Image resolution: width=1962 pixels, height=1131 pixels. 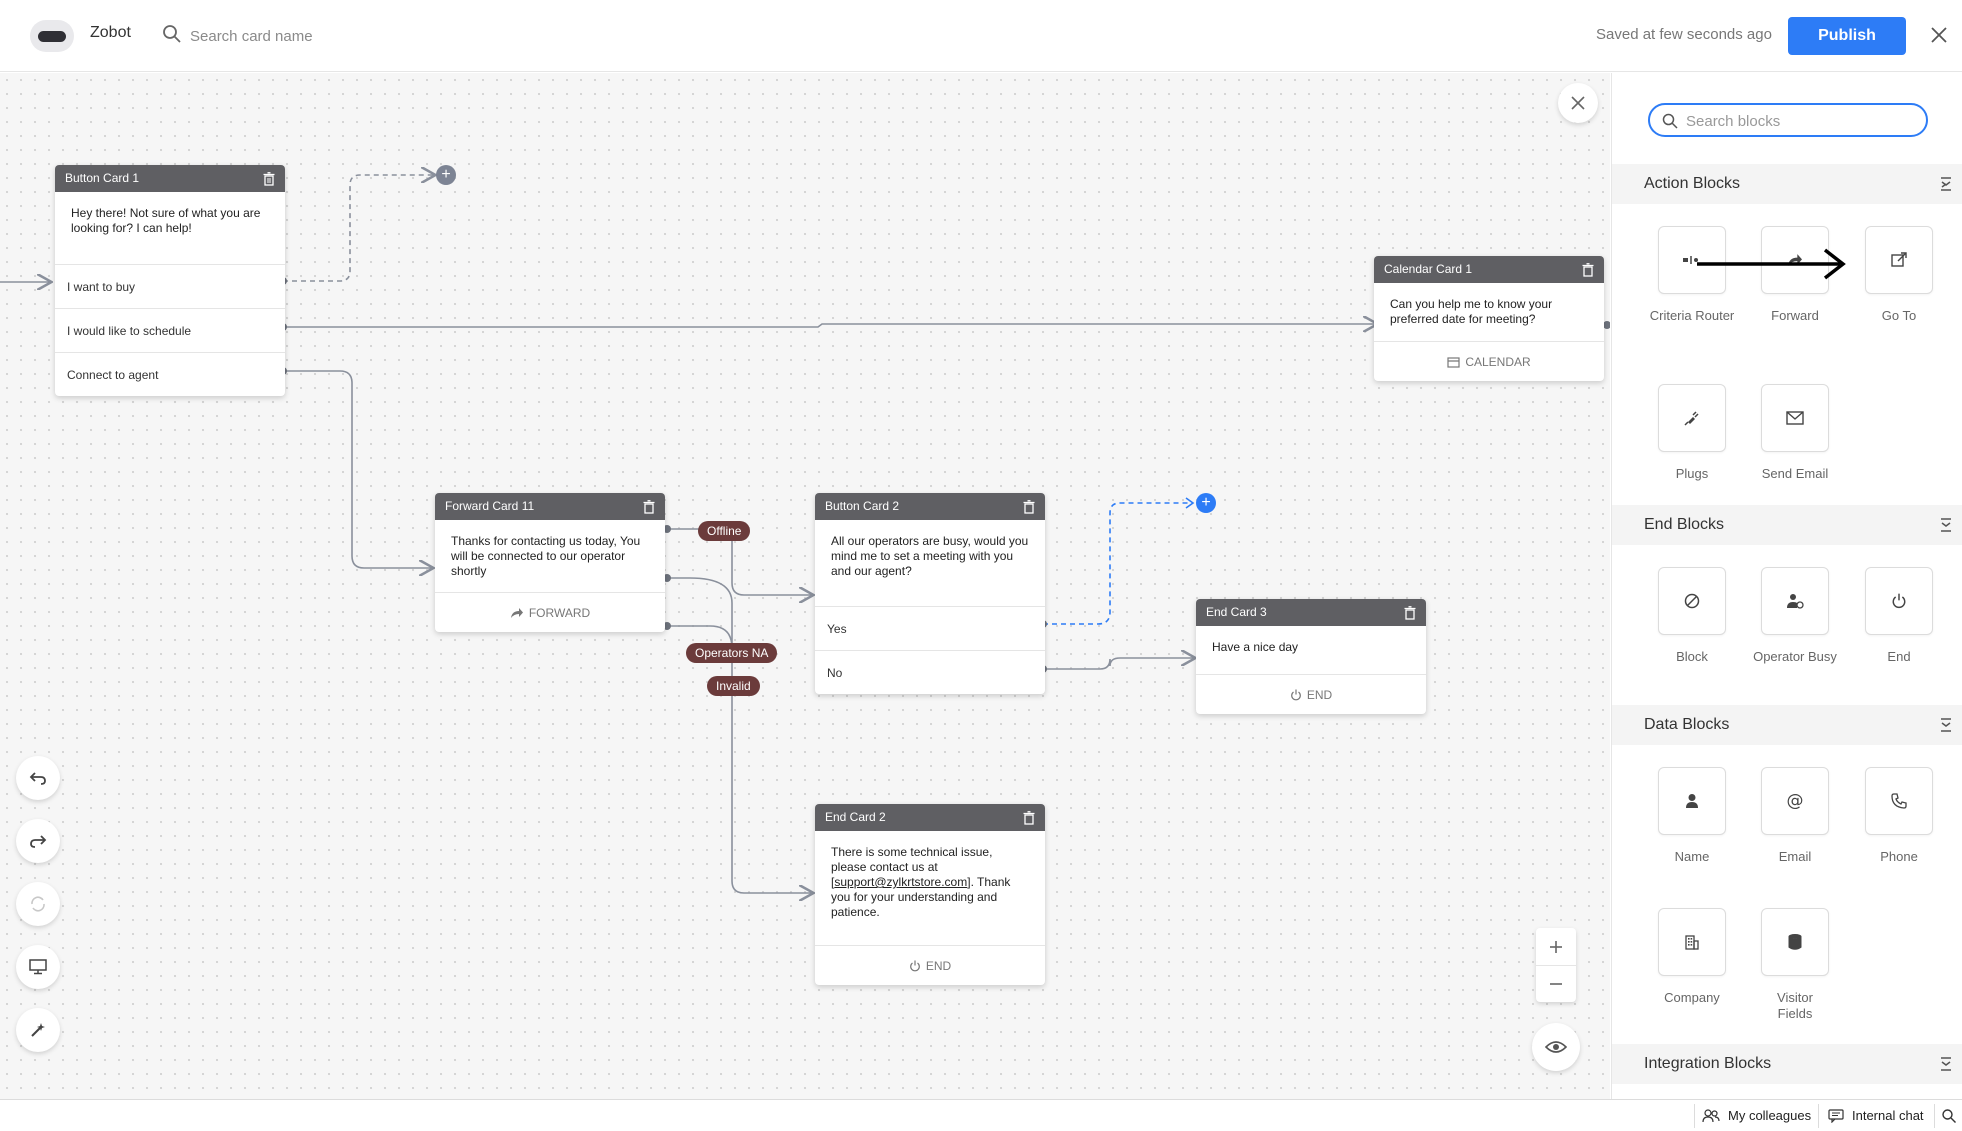 I want to click on link-operators-na, so click(x=700, y=615).